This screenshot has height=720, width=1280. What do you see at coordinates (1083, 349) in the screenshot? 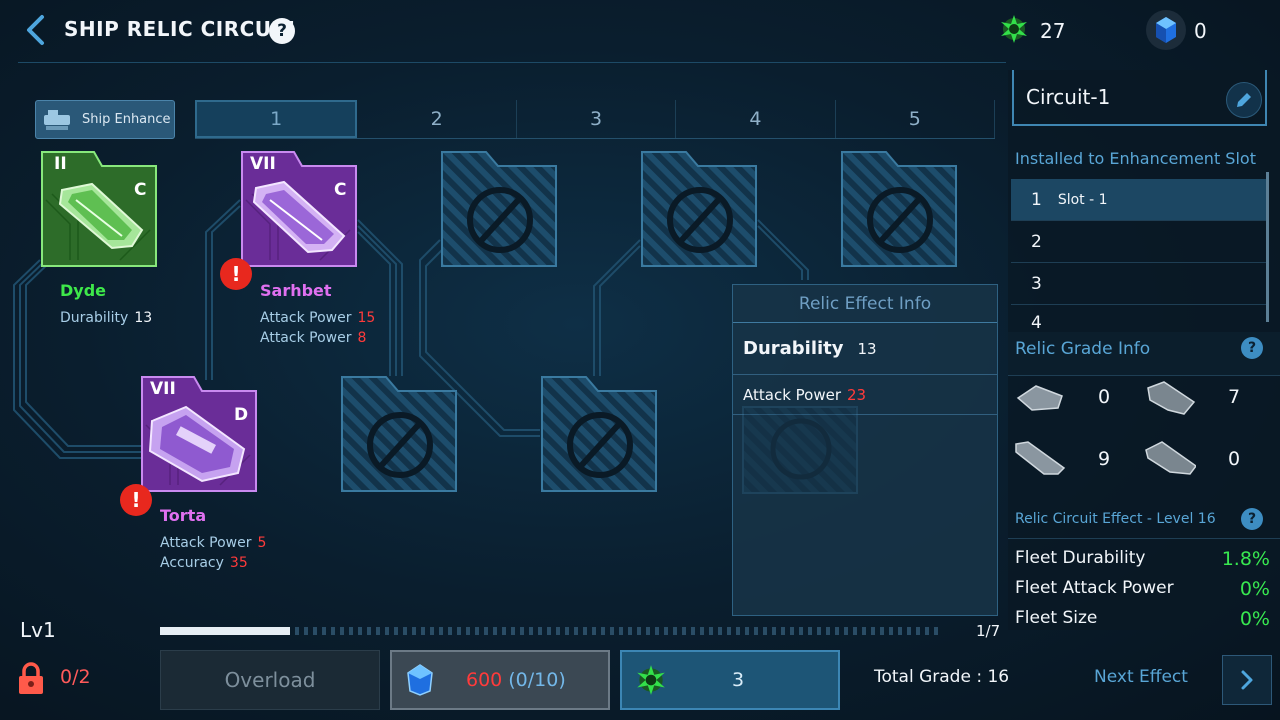
I see `relic-grade-info-label: Relic Grade Info` at bounding box center [1083, 349].